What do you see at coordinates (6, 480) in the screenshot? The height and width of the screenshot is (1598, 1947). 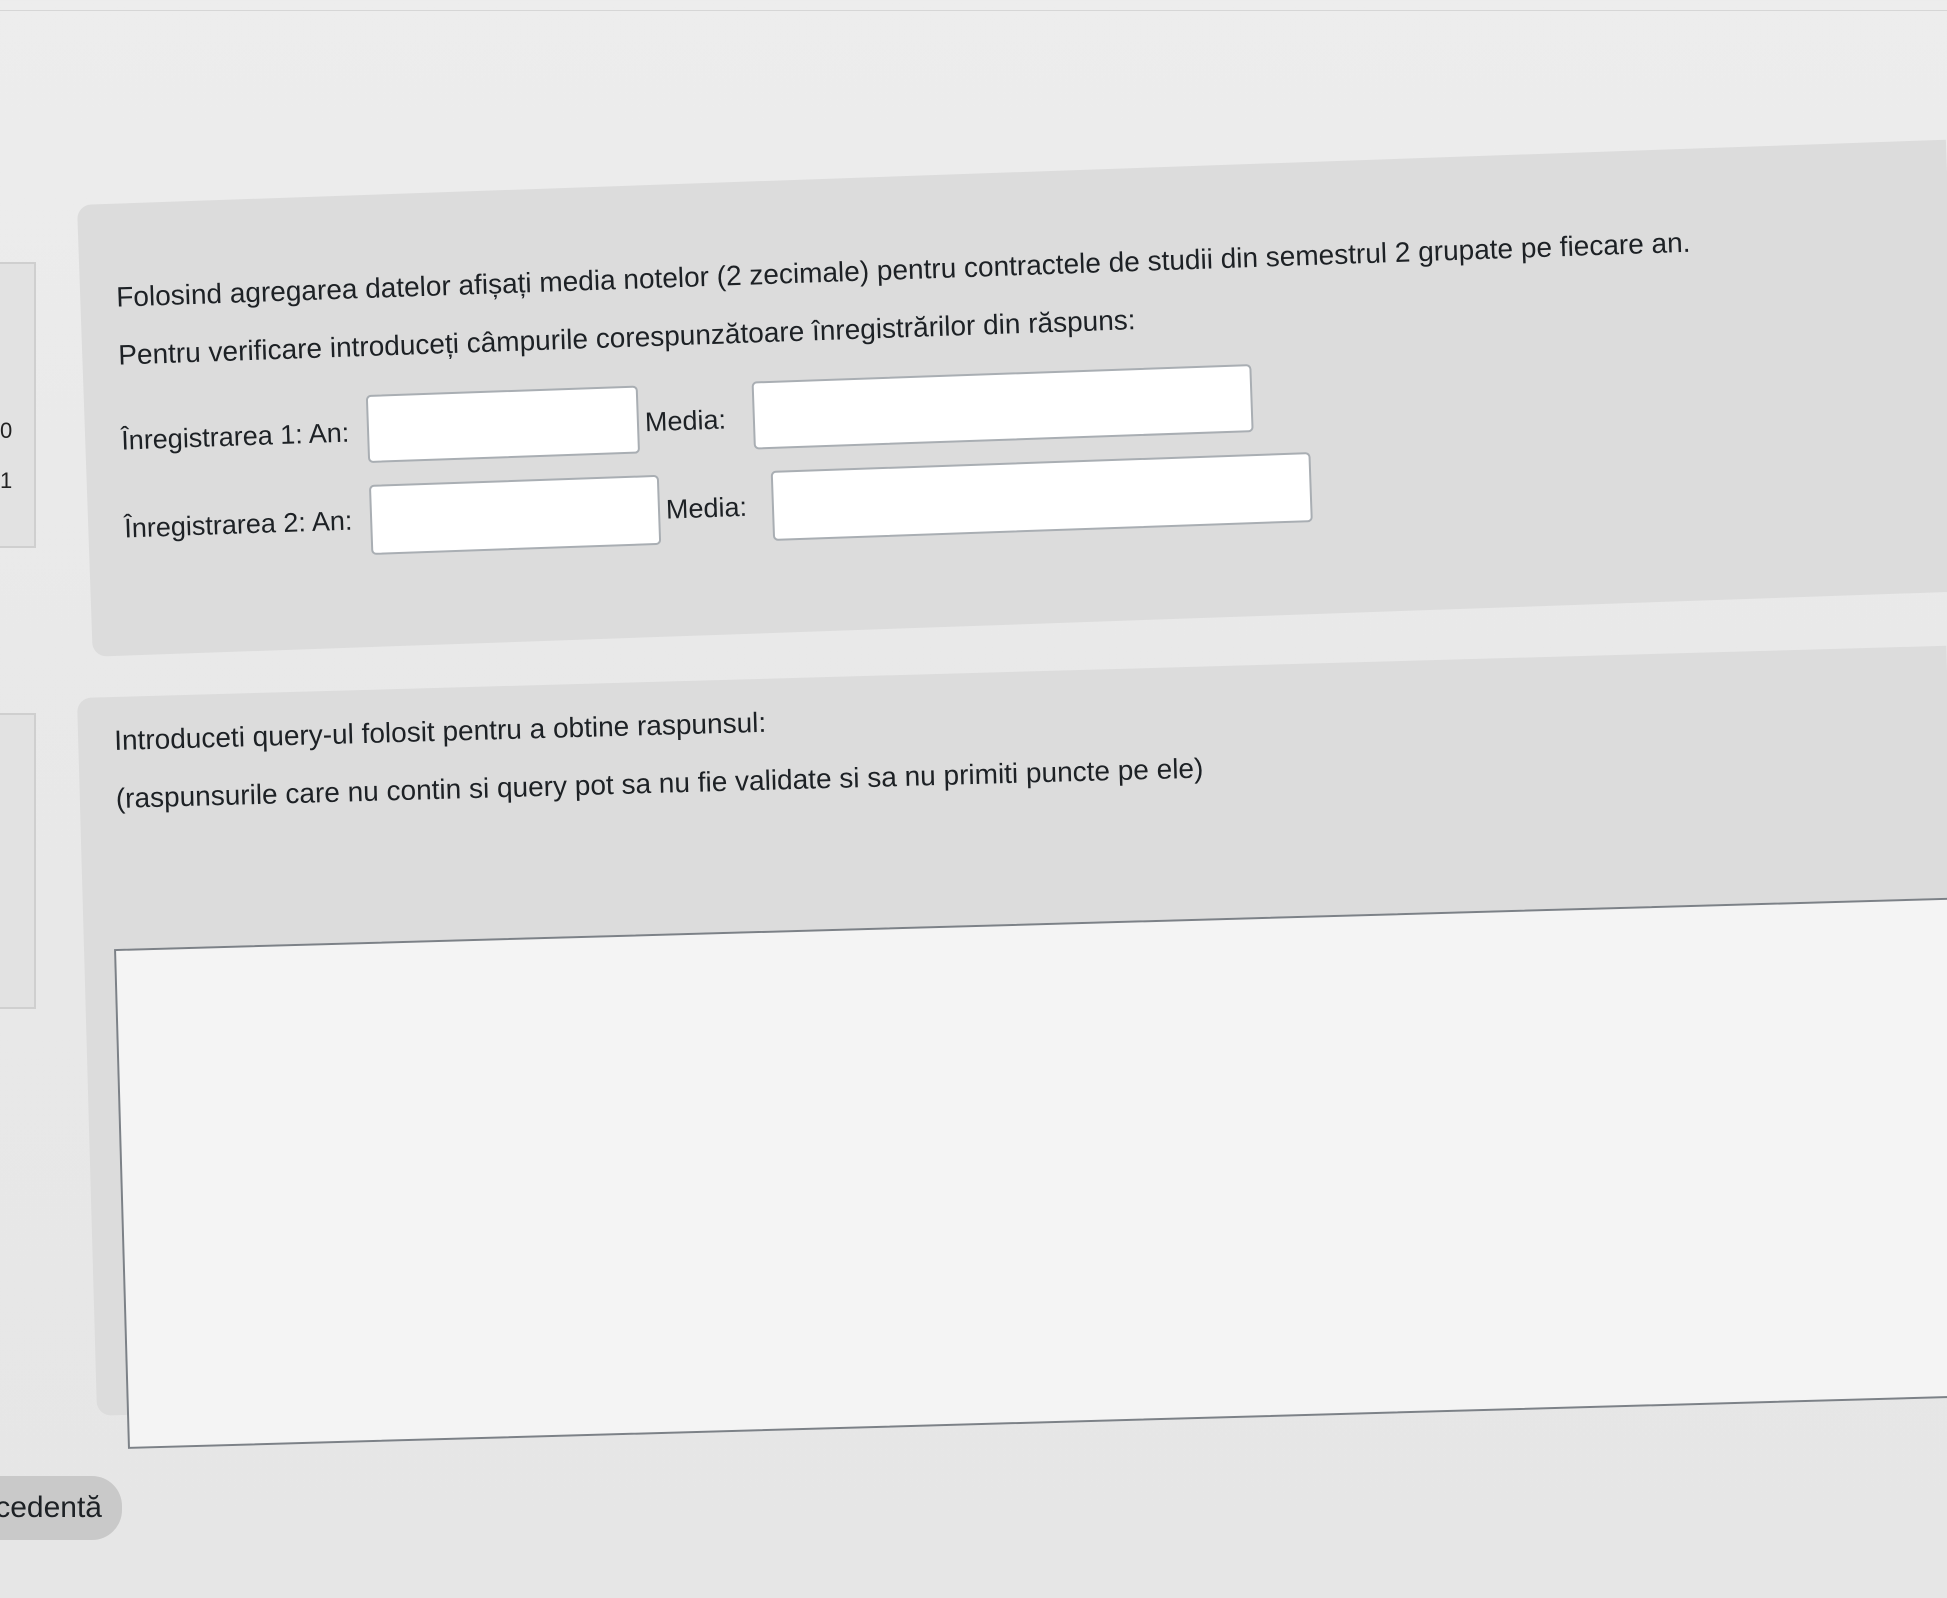 I see `question-number-fragment-2: 1` at bounding box center [6, 480].